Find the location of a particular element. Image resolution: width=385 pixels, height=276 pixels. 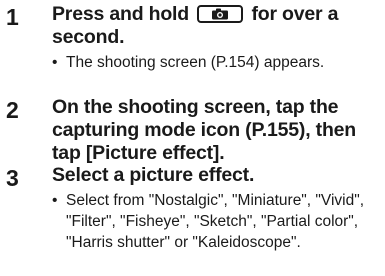

step-note: • The shooting screen (P.154) appears. is located at coordinates (217, 62).